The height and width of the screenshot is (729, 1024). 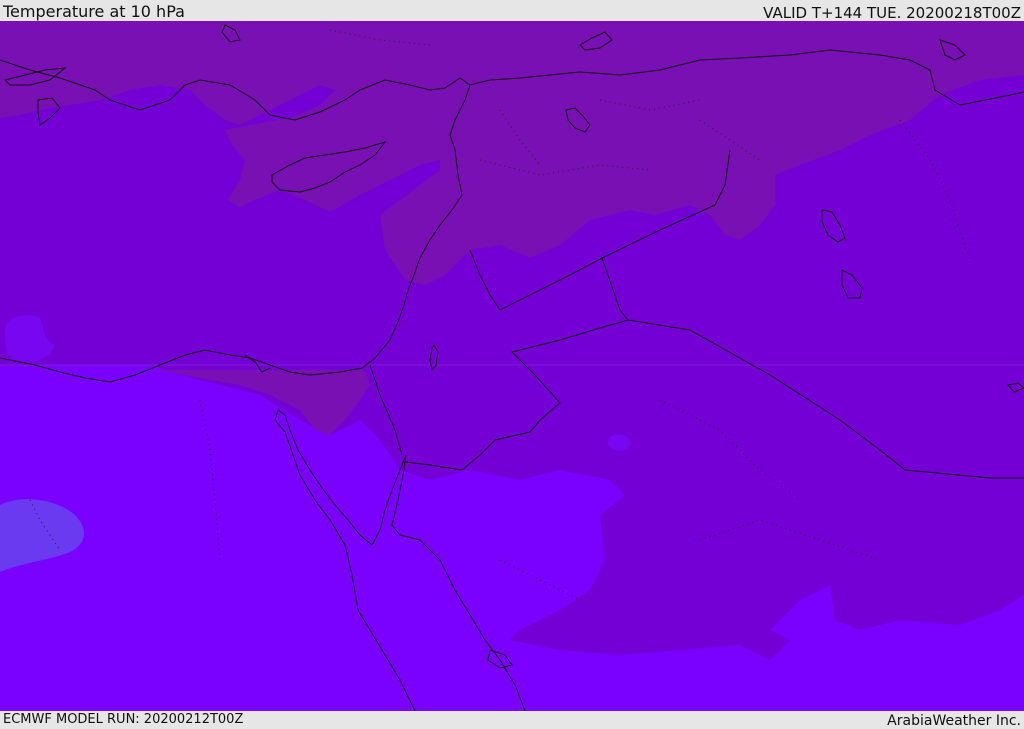 What do you see at coordinates (123, 719) in the screenshot?
I see `model-run-label: ECMWF MODEL RUN: 20200212T00Z` at bounding box center [123, 719].